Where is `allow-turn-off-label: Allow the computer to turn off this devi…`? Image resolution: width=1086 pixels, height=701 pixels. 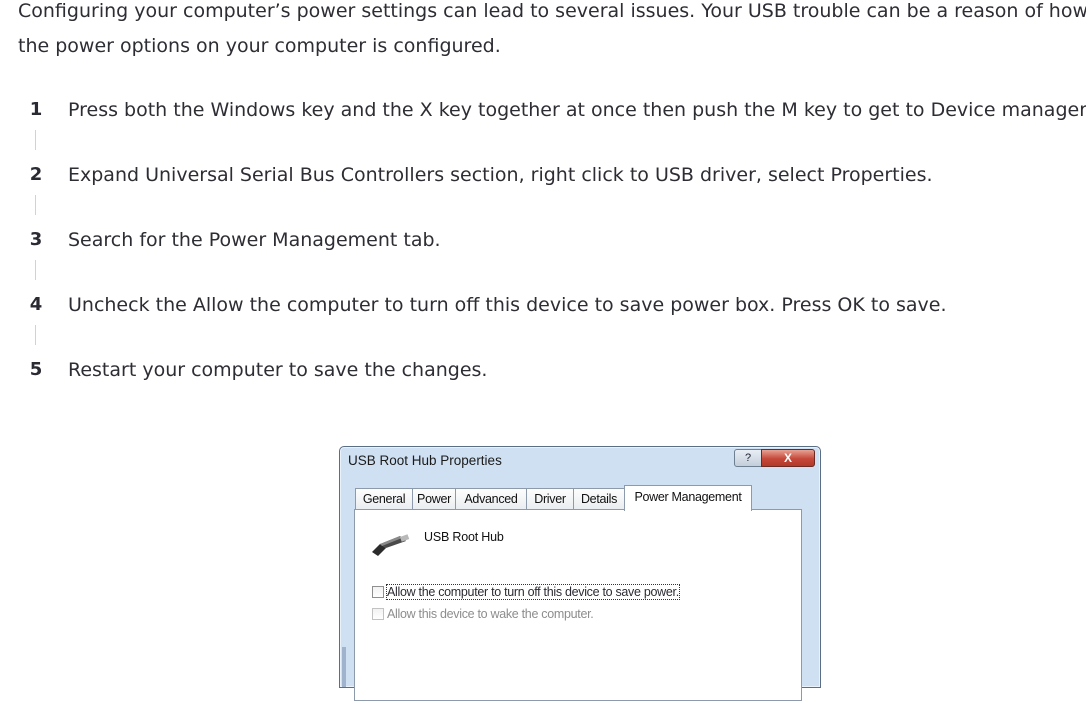
allow-turn-off-label: Allow the computer to turn off this devi… is located at coordinates (533, 592).